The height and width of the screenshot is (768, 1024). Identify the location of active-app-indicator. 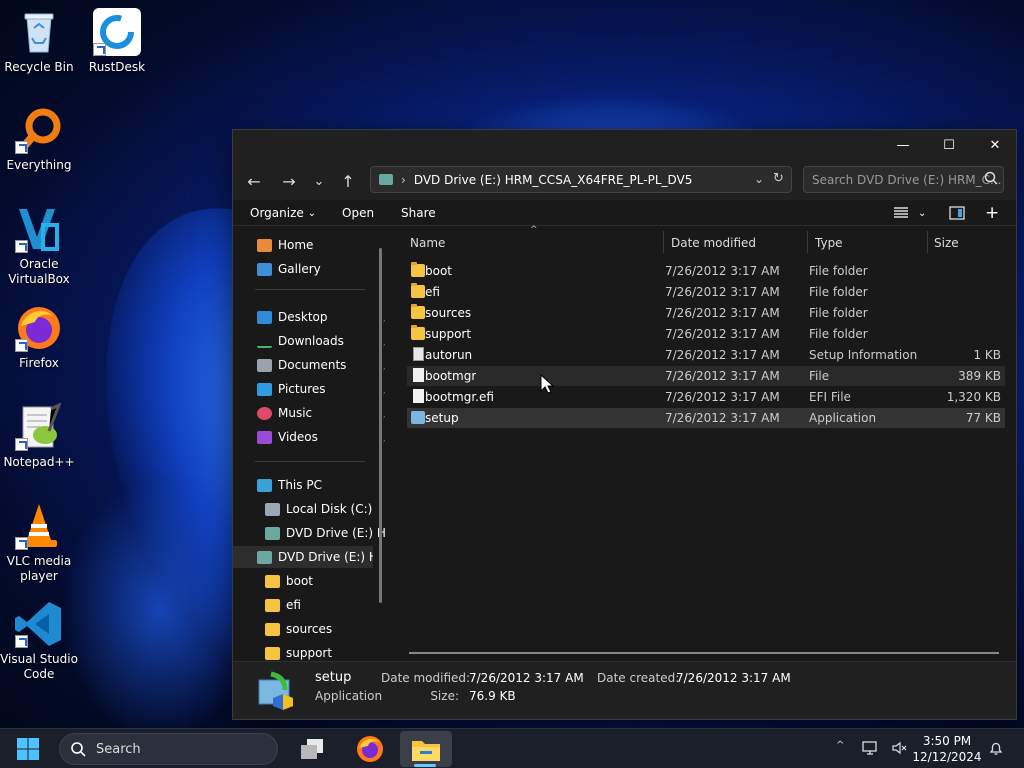
(425, 765).